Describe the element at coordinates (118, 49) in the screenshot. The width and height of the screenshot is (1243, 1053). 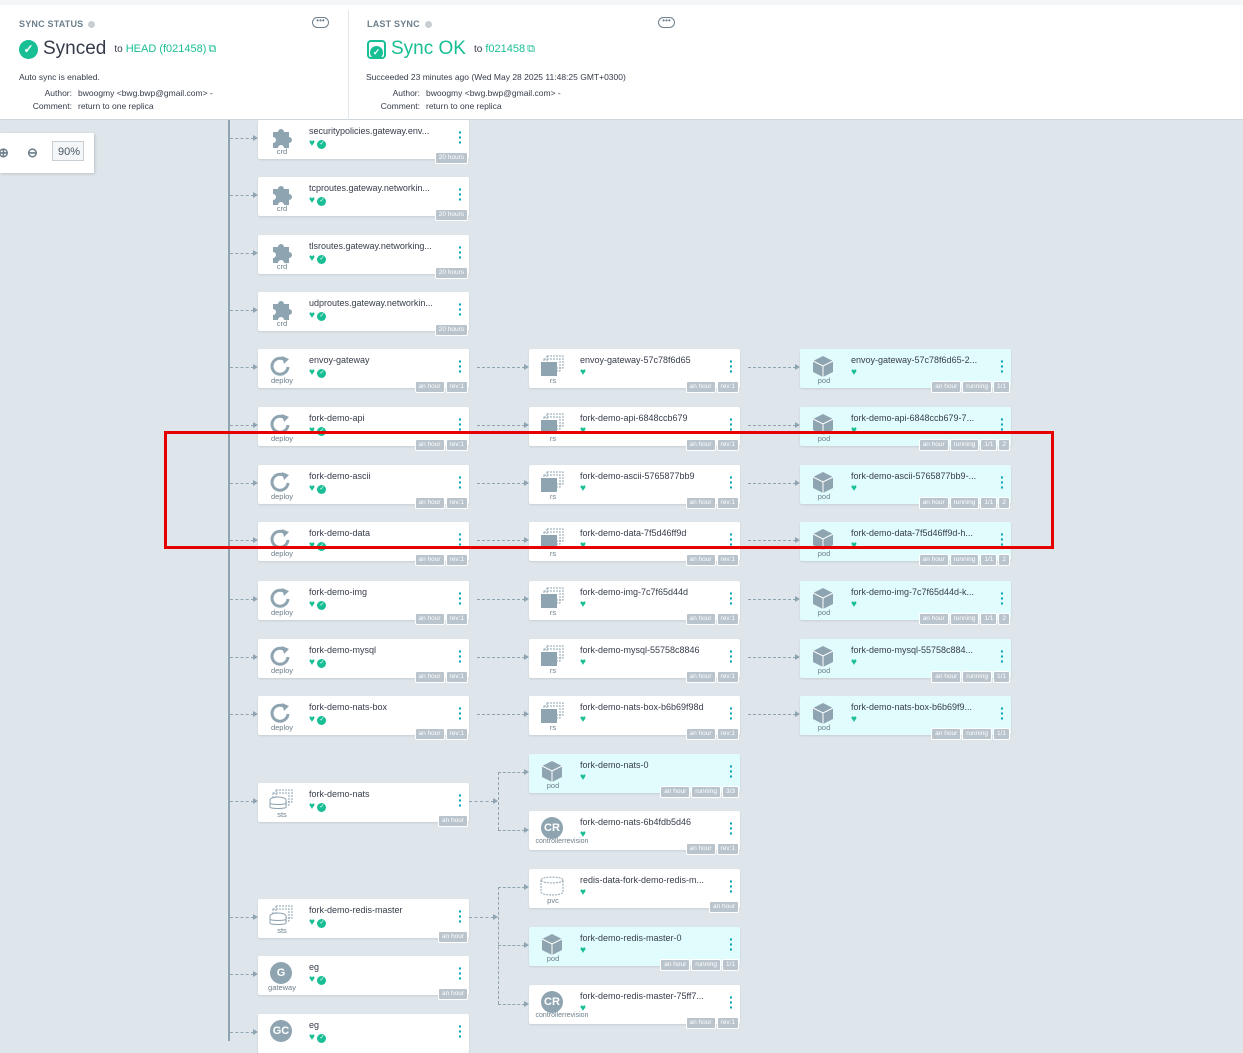
I see `sync-status-to: to` at that location.